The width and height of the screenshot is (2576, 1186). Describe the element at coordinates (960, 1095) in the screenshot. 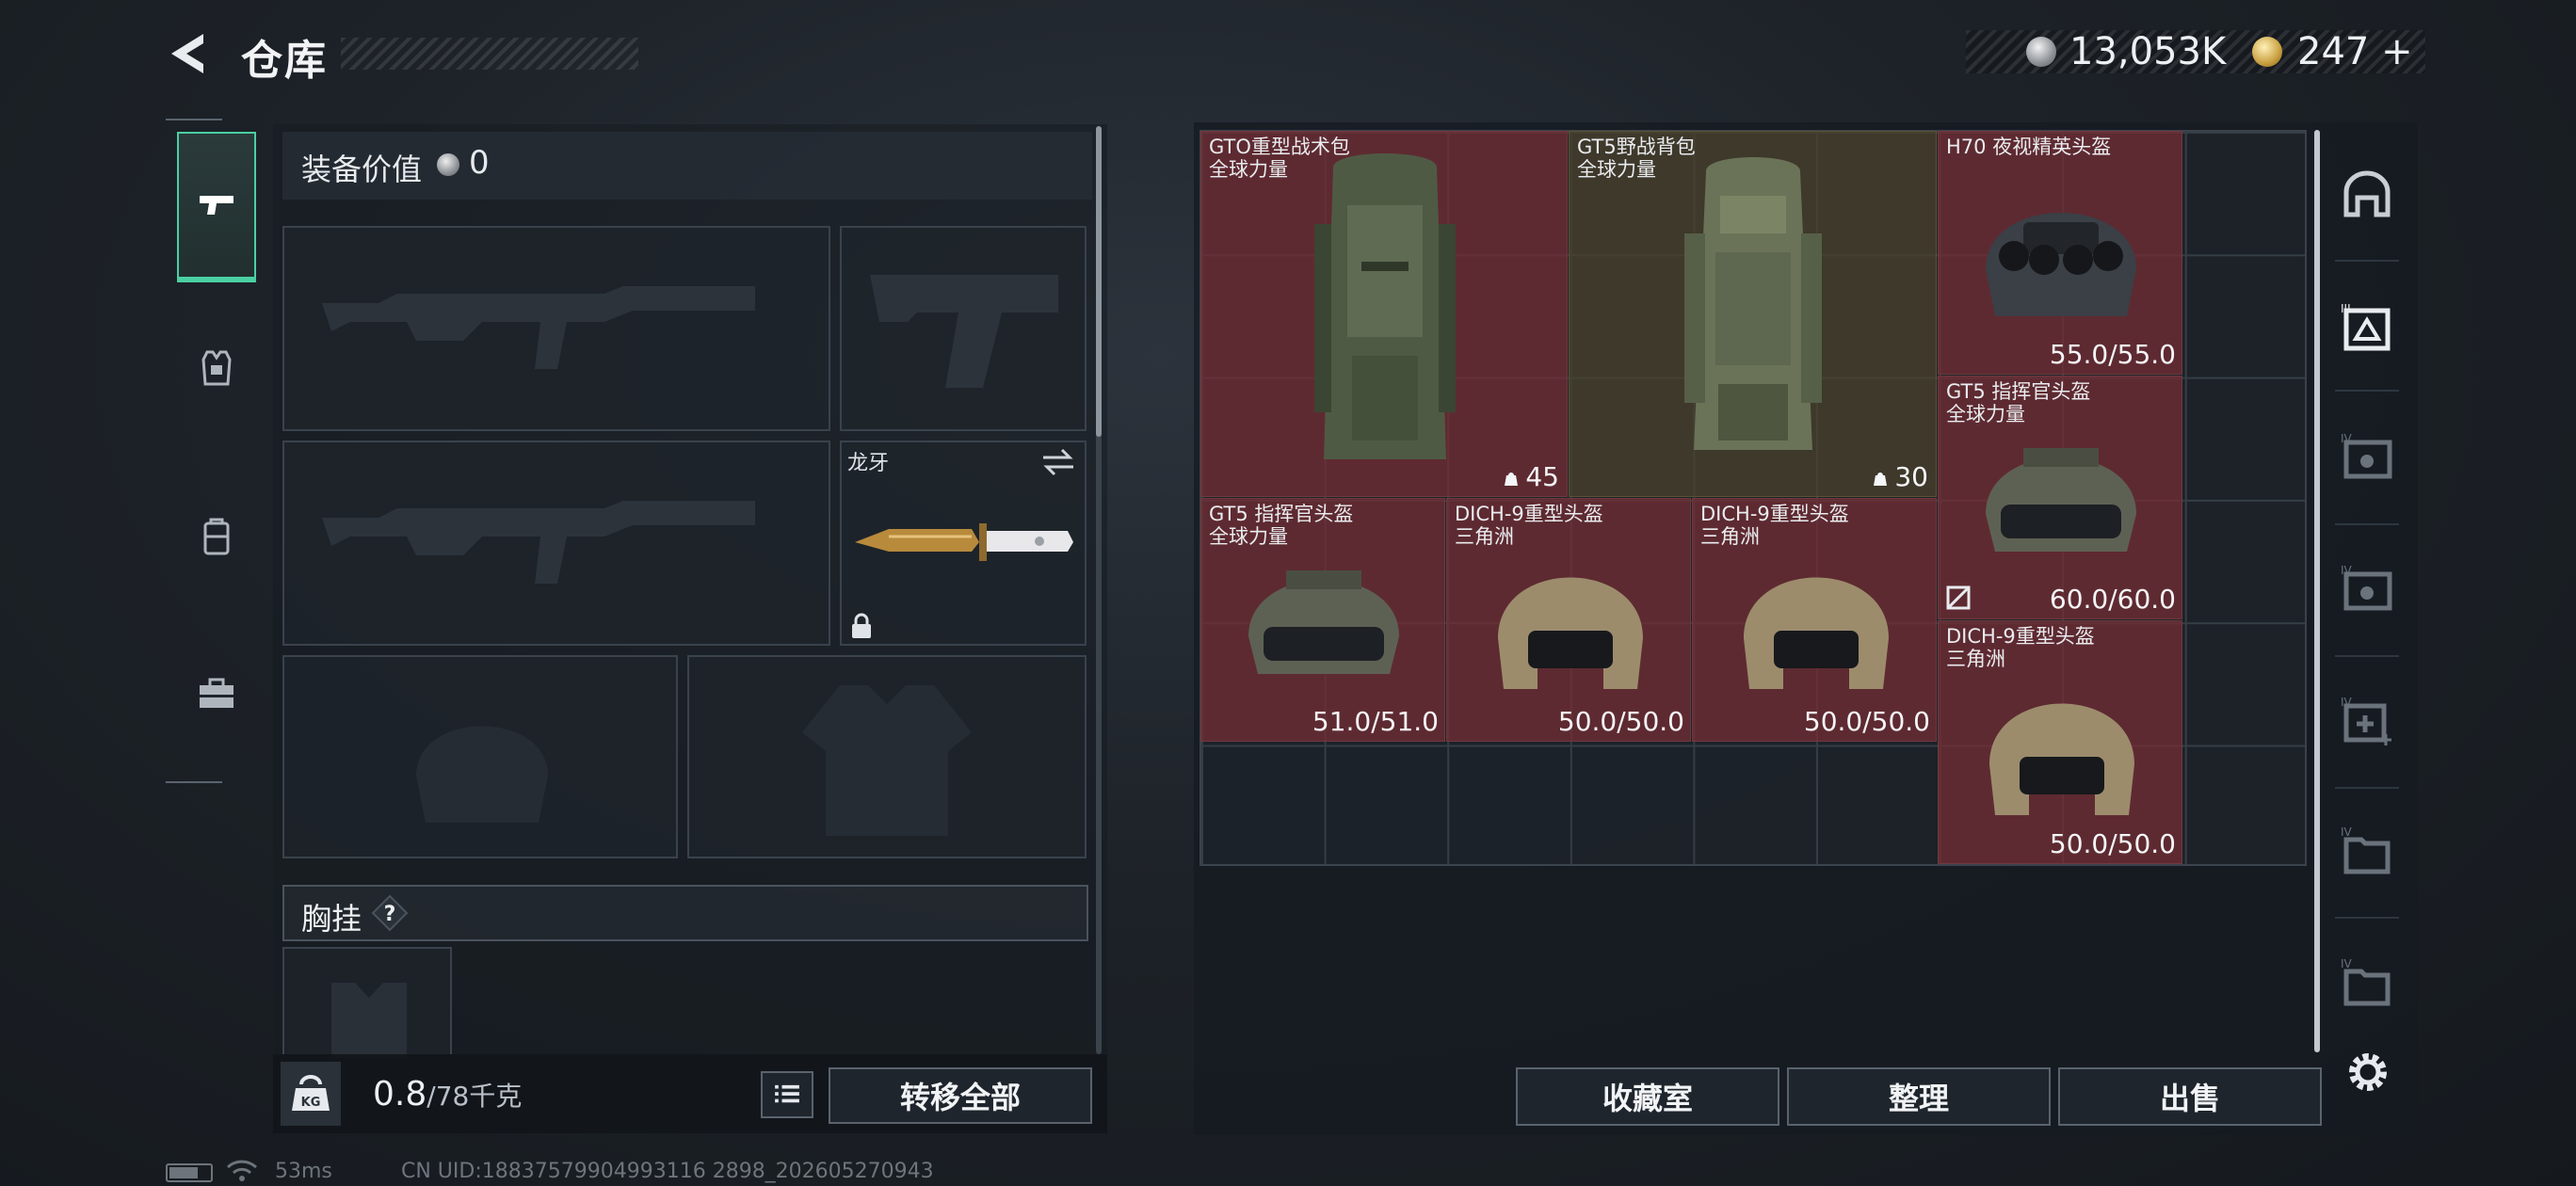

I see `transfer-all-button: 转移全部` at that location.